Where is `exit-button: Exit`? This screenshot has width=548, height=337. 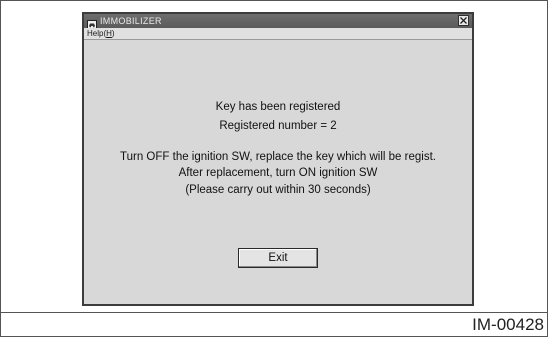
exit-button: Exit is located at coordinates (278, 258).